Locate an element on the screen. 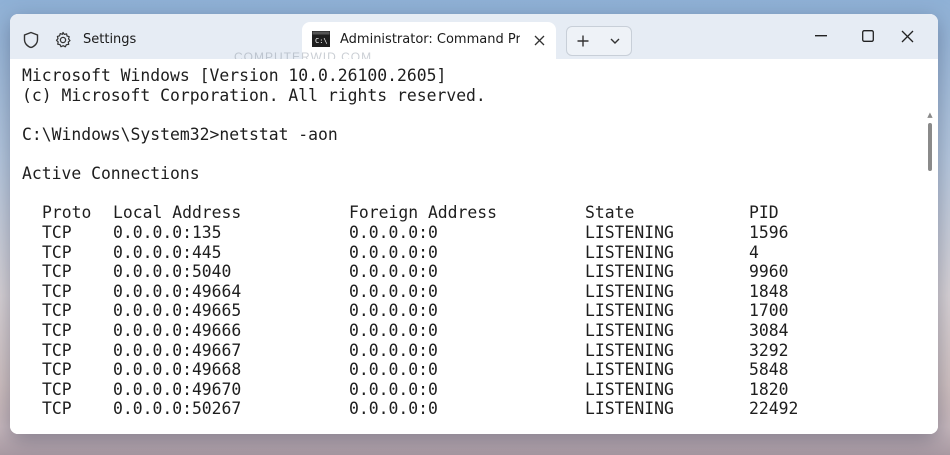 The image size is (950, 455). cell-pid: 1820 is located at coordinates (769, 389).